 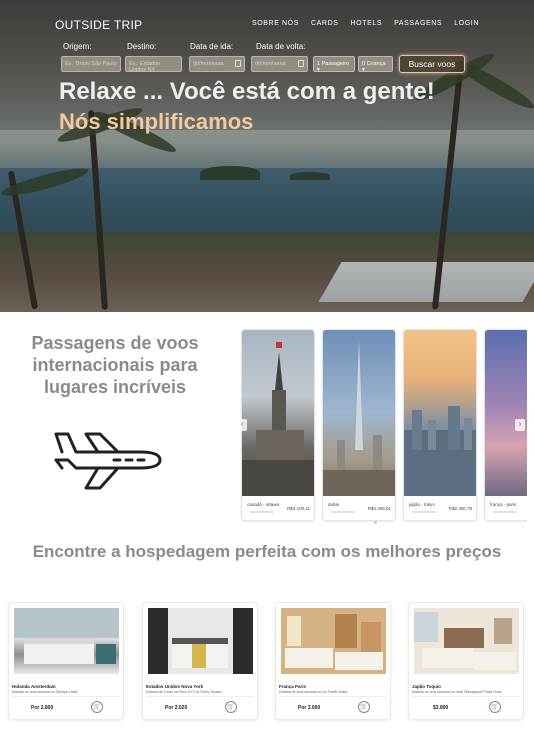 I want to click on origin-input: Ex.: Brasil São Paulo, so click(x=91, y=64).